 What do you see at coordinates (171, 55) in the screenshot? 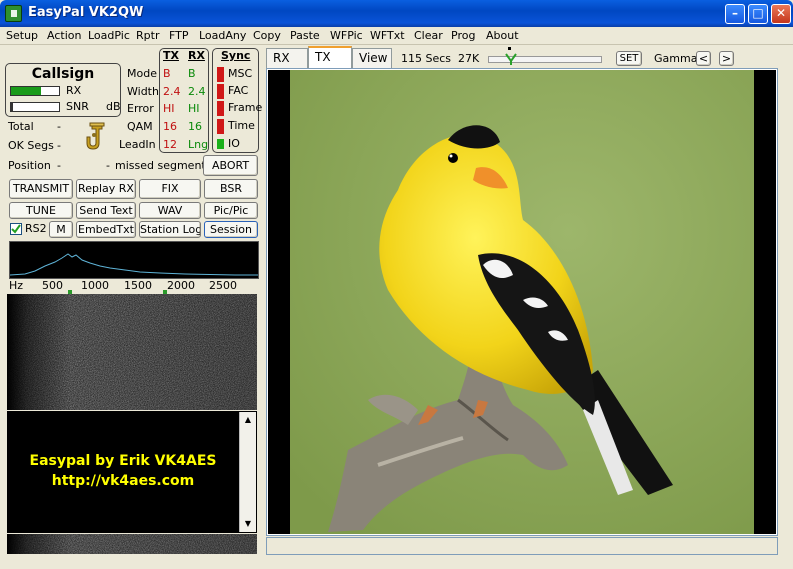
I see `tx-header: TX` at bounding box center [171, 55].